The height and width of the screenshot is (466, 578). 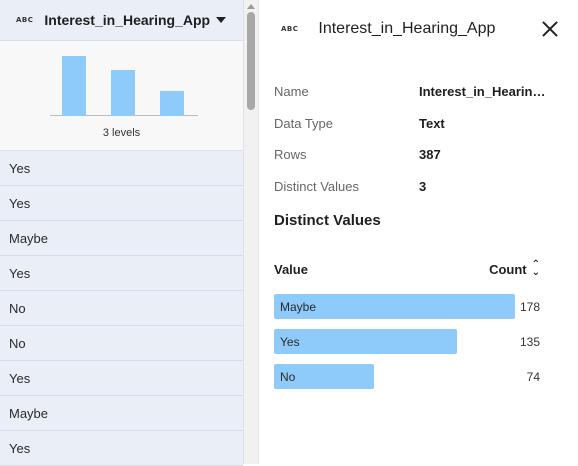 I want to click on distinct-value-row: Maybe 178, so click(x=409, y=311).